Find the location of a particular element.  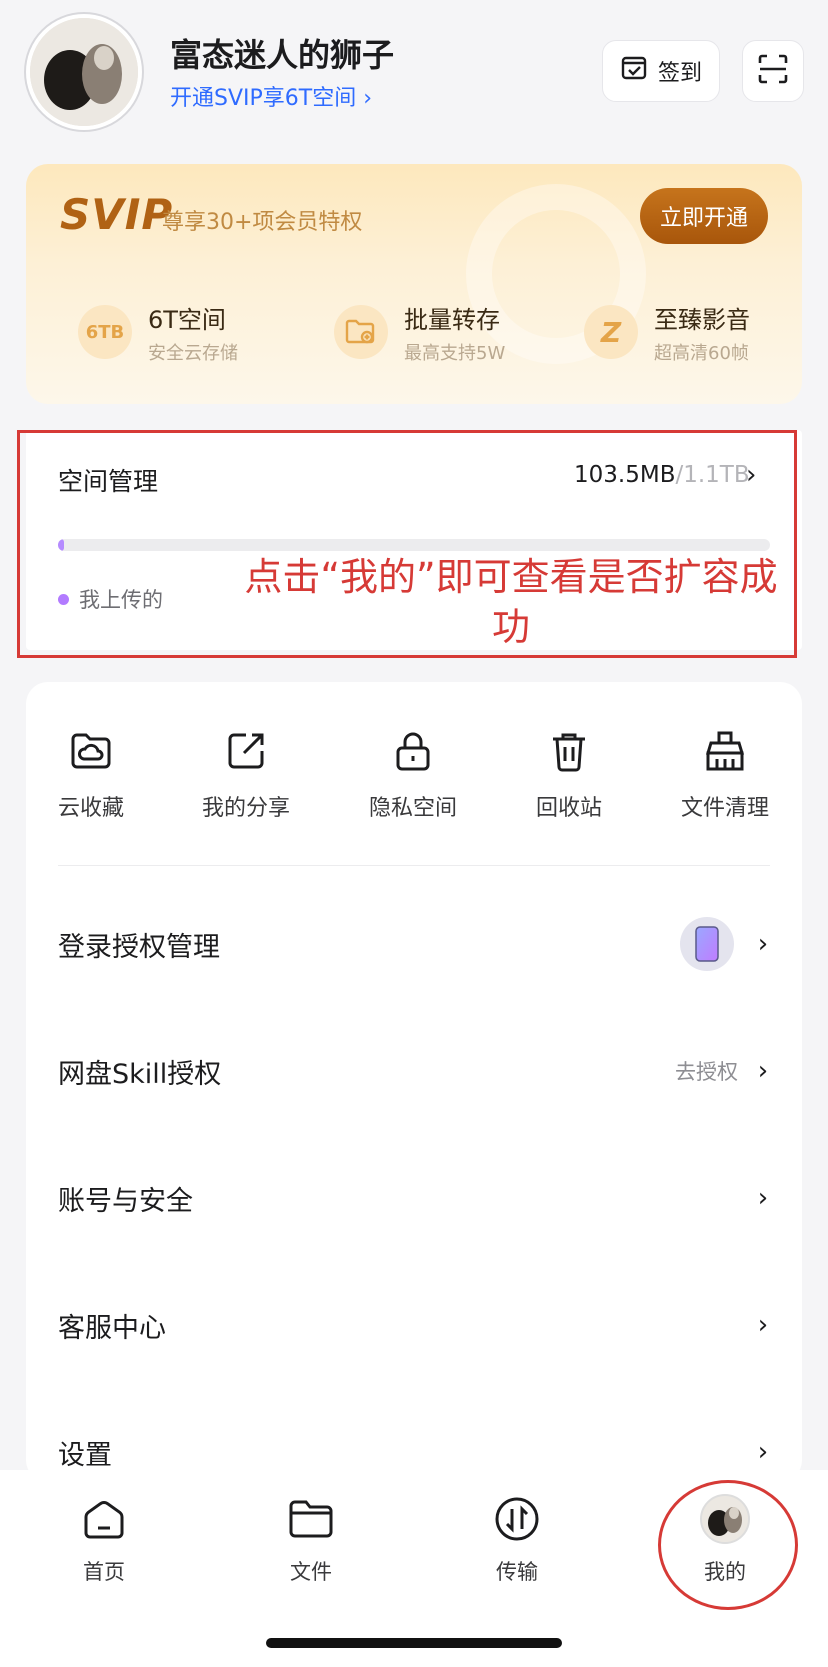

storage-usage: 103.5MB/1.1TB is located at coordinates (662, 475).